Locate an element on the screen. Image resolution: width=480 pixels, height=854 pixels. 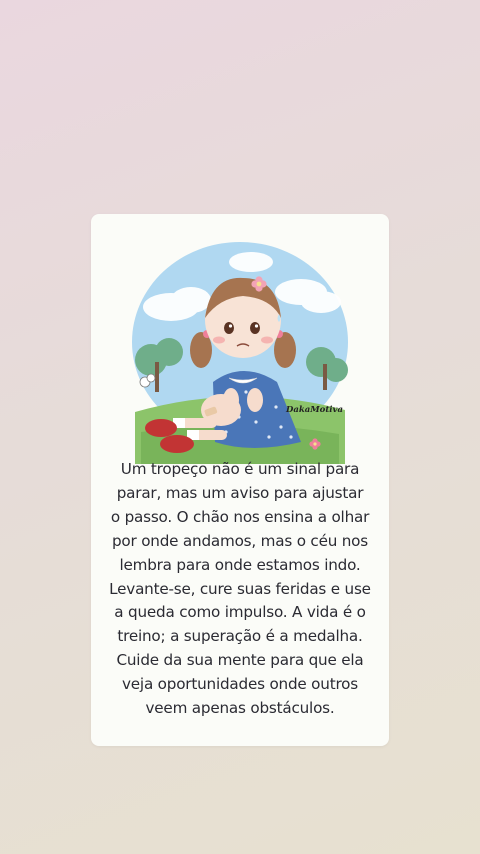
quote-line: o passo. O chão nos ensina a olhar is located at coordinates (240, 516).